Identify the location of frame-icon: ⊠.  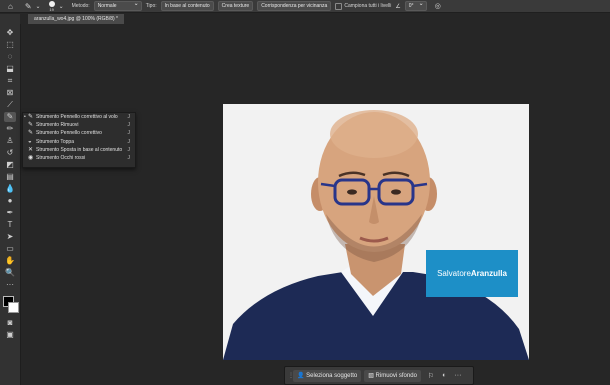
(10, 93).